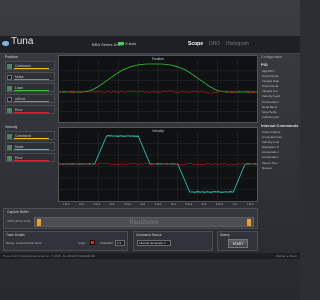  Describe the element at coordinates (272, 57) in the screenshot. I see `configuration-title: Configuration` at that location.